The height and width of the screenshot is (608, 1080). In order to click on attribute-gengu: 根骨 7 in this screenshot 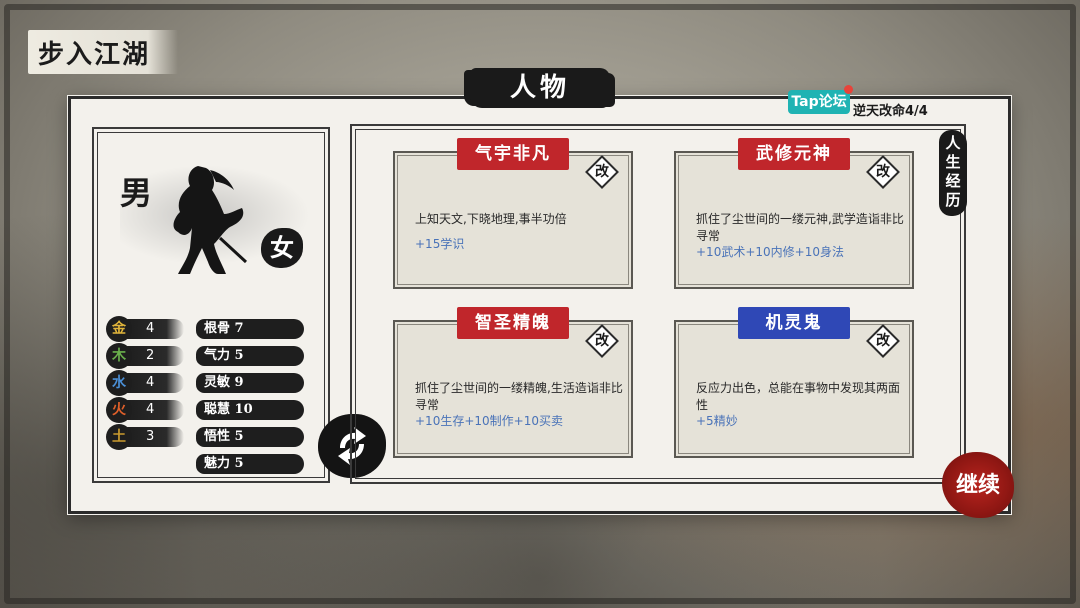, I will do `click(224, 328)`.